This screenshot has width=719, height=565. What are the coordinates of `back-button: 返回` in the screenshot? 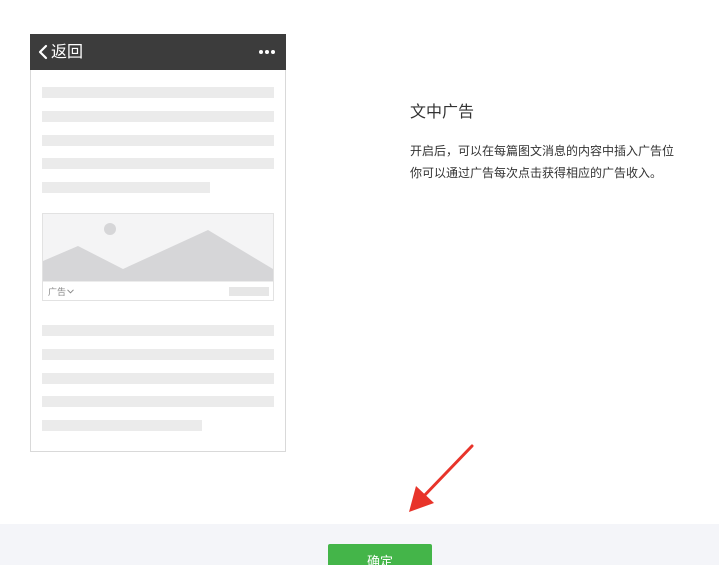 It's located at (60, 52).